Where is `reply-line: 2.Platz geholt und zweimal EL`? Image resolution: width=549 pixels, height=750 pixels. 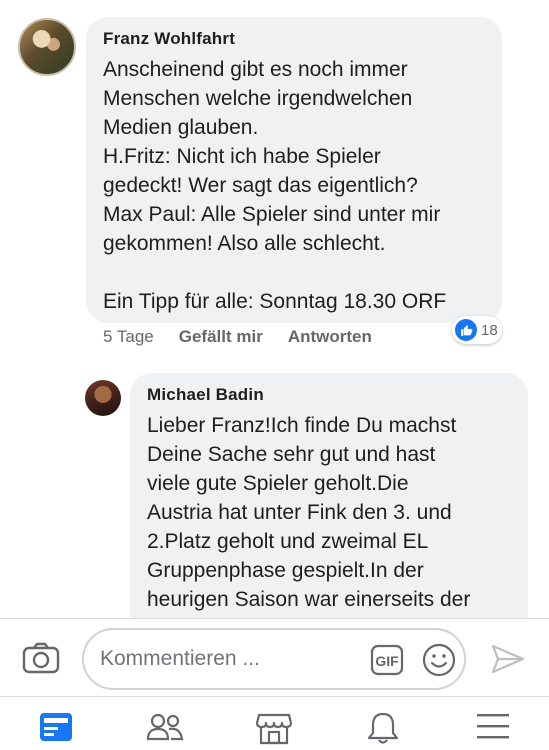 reply-line: 2.Platz geholt und zweimal EL is located at coordinates (288, 541).